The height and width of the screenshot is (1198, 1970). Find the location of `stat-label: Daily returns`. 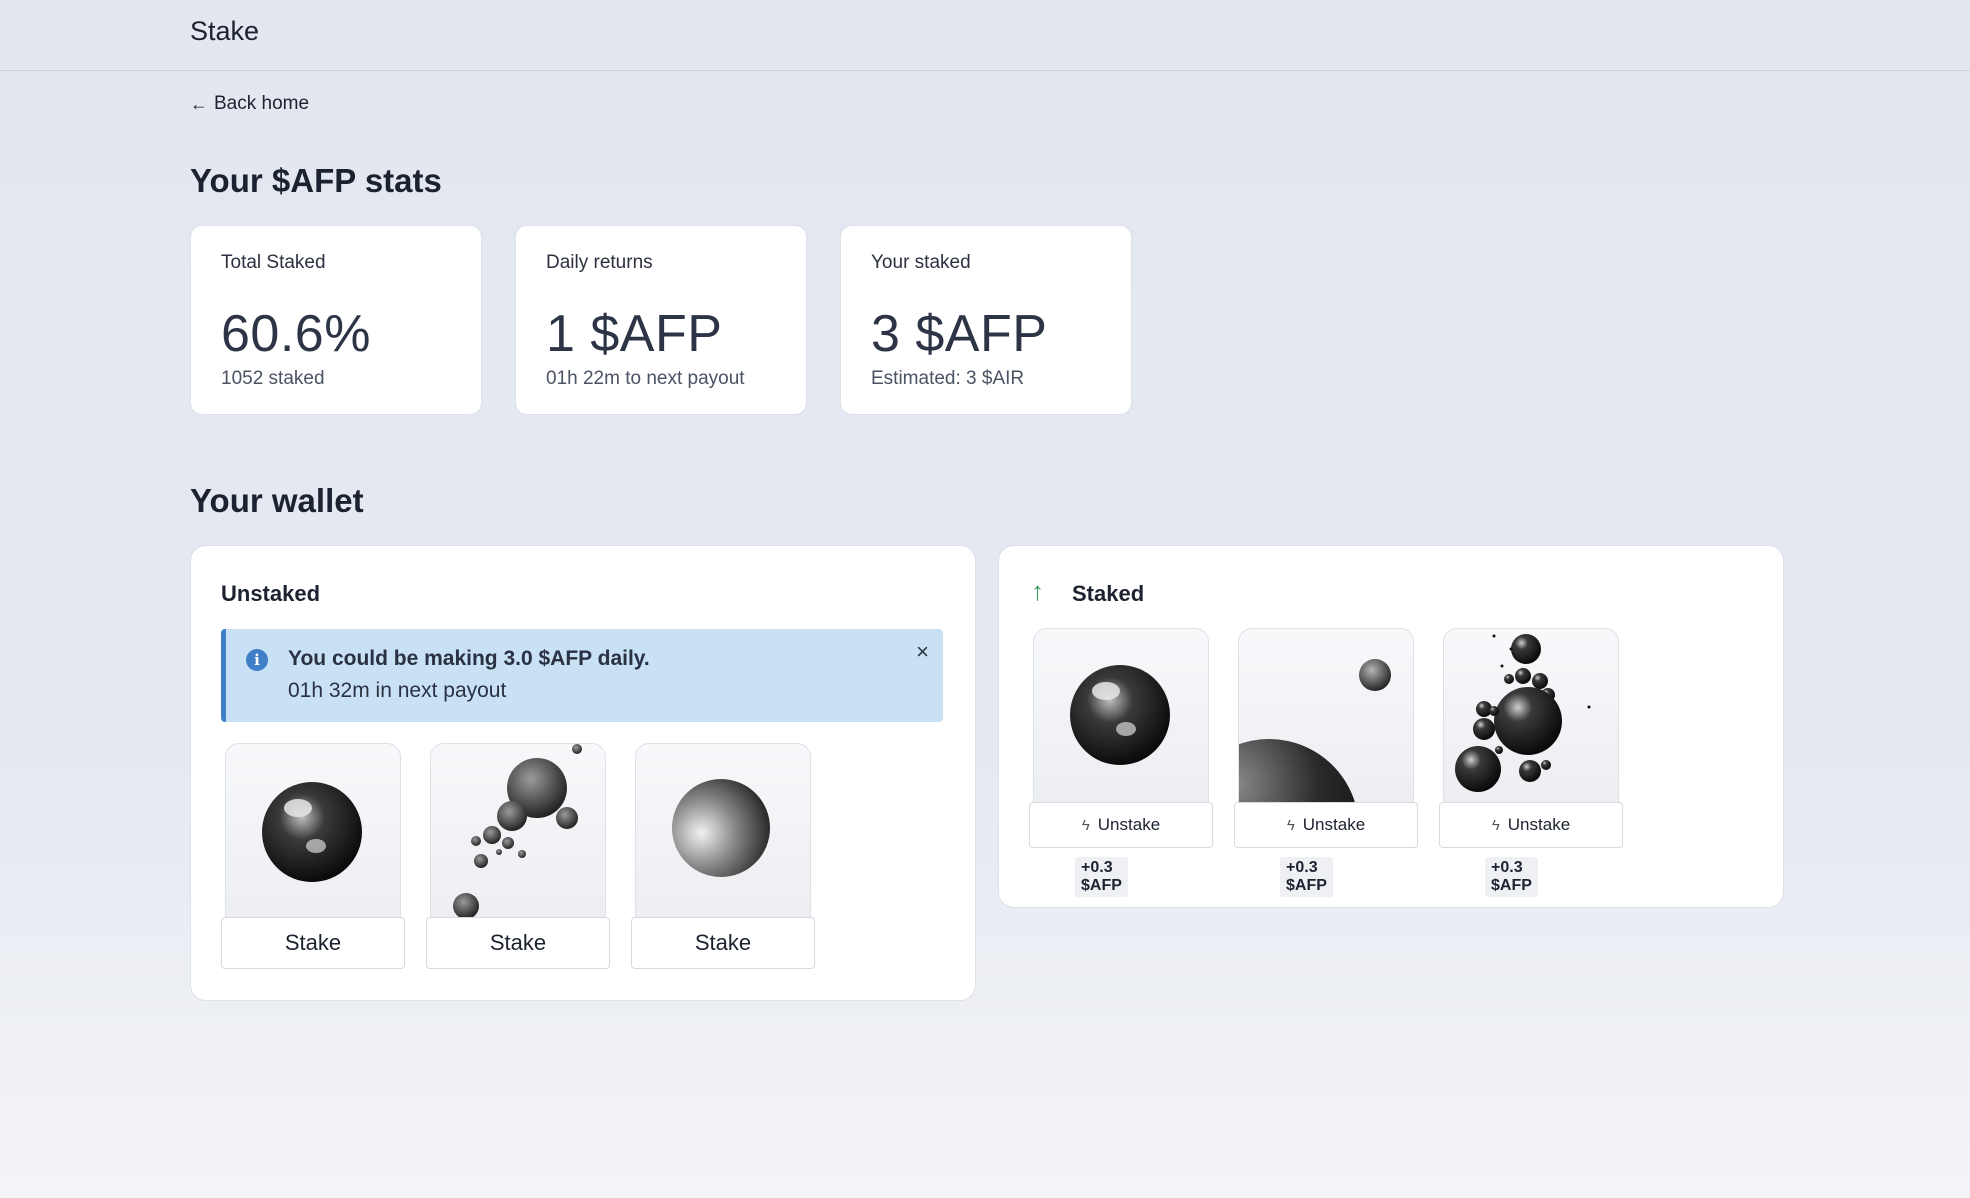

stat-label: Daily returns is located at coordinates (599, 262).